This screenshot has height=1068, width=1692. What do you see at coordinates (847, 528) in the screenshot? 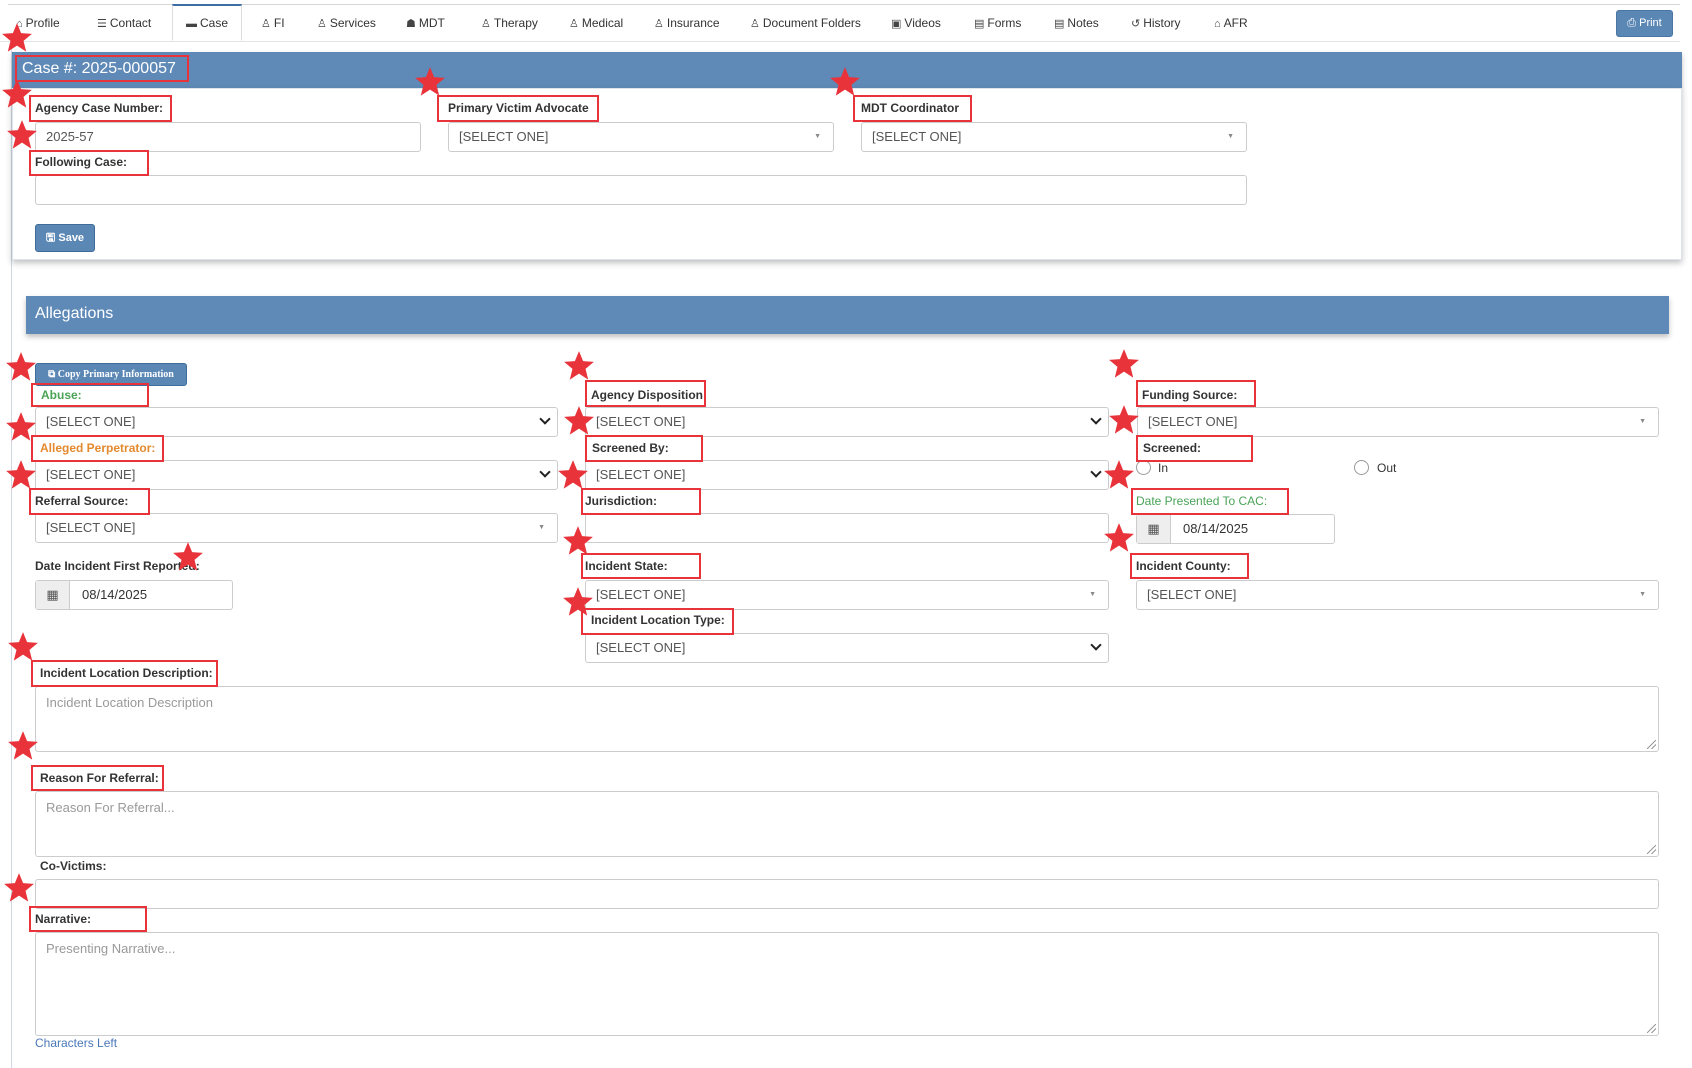
I see `jurisdiction-input` at bounding box center [847, 528].